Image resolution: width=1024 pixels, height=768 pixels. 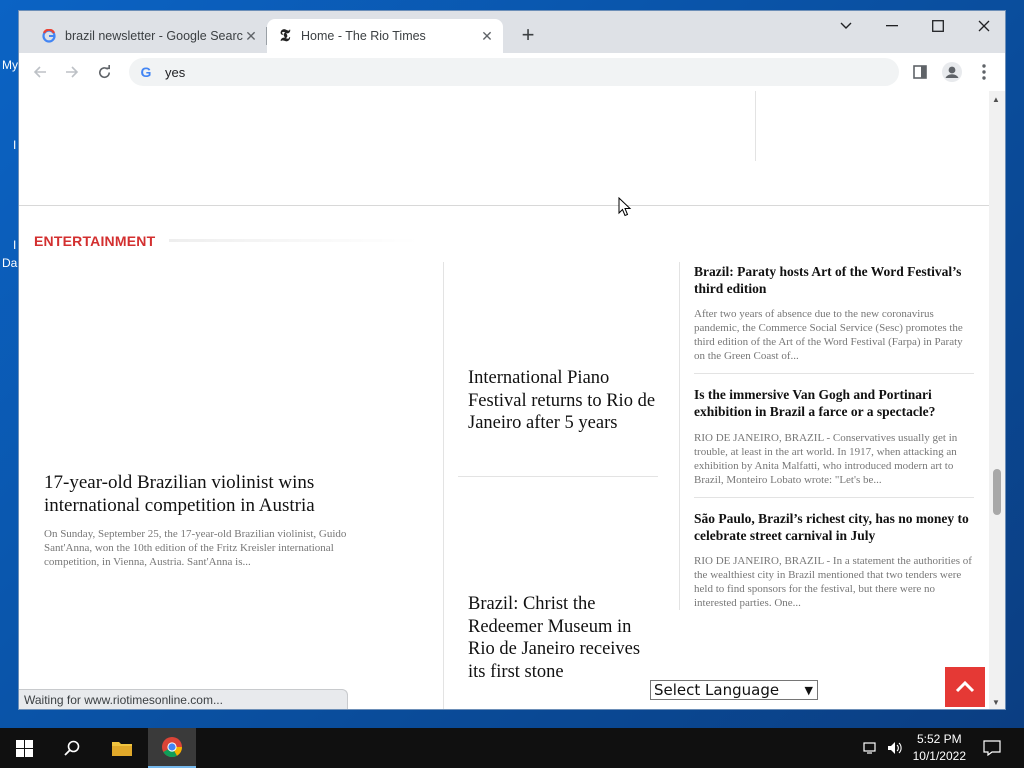 What do you see at coordinates (717, 690) in the screenshot?
I see `language-select-label: Select Language` at bounding box center [717, 690].